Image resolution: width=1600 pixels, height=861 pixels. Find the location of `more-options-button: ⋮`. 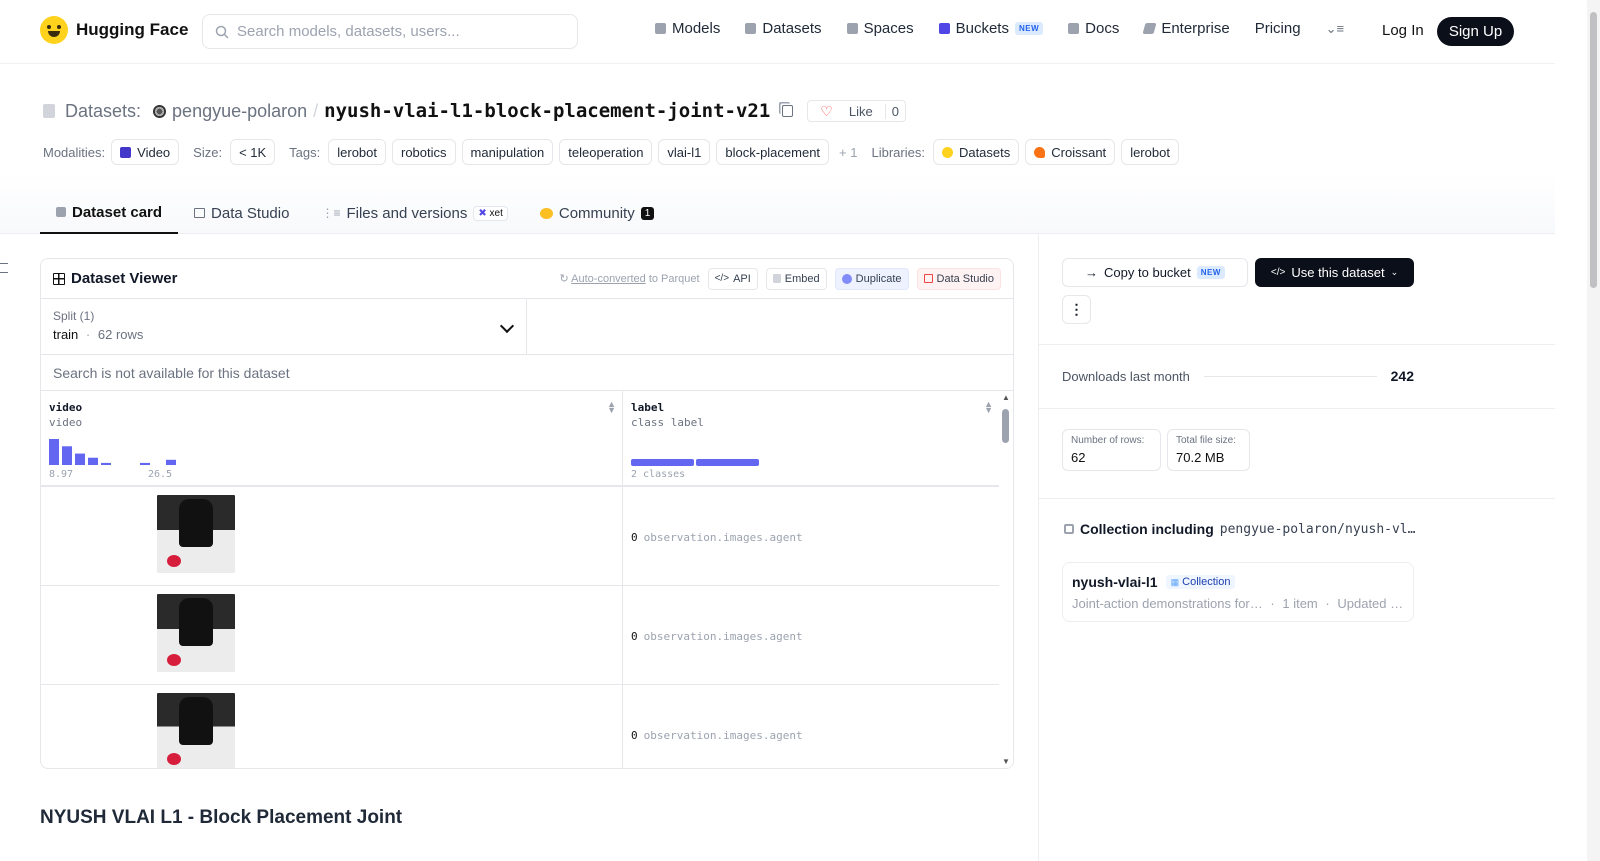

more-options-button: ⋮ is located at coordinates (1076, 309).